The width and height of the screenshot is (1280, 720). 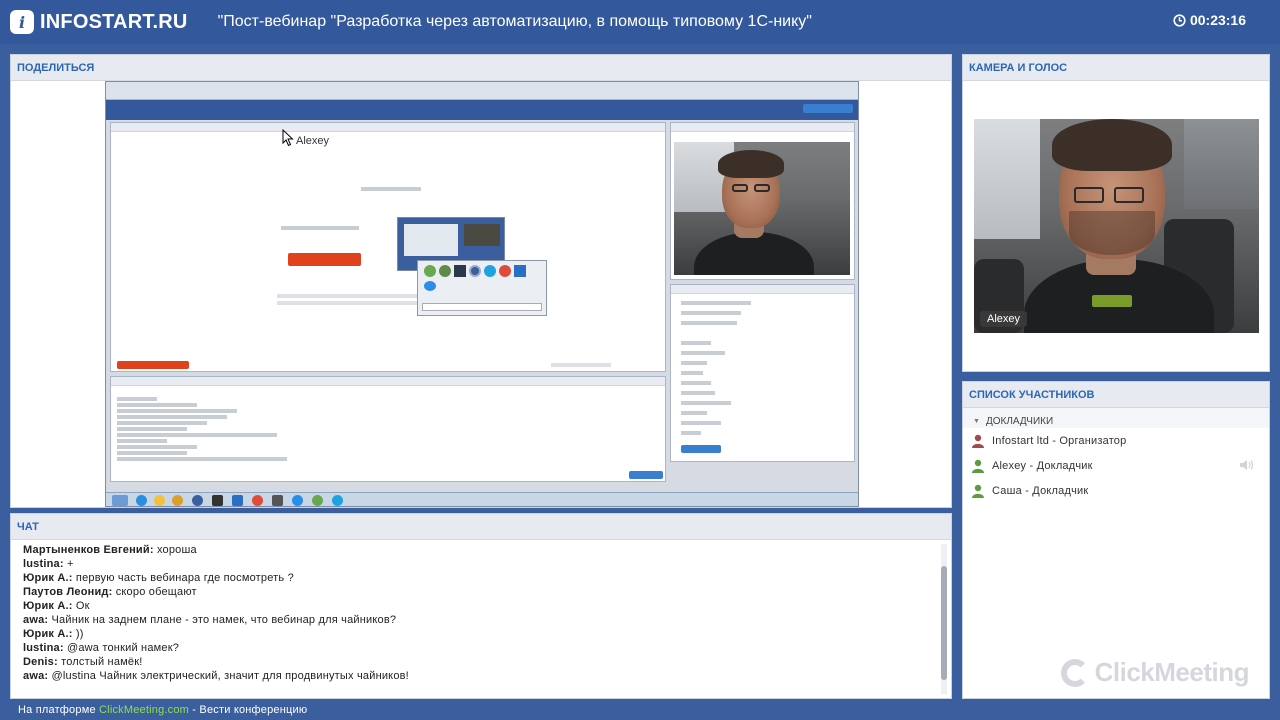 What do you see at coordinates (476, 648) in the screenshot?
I see `chat-message: lustina: @awa тонкий намек?` at bounding box center [476, 648].